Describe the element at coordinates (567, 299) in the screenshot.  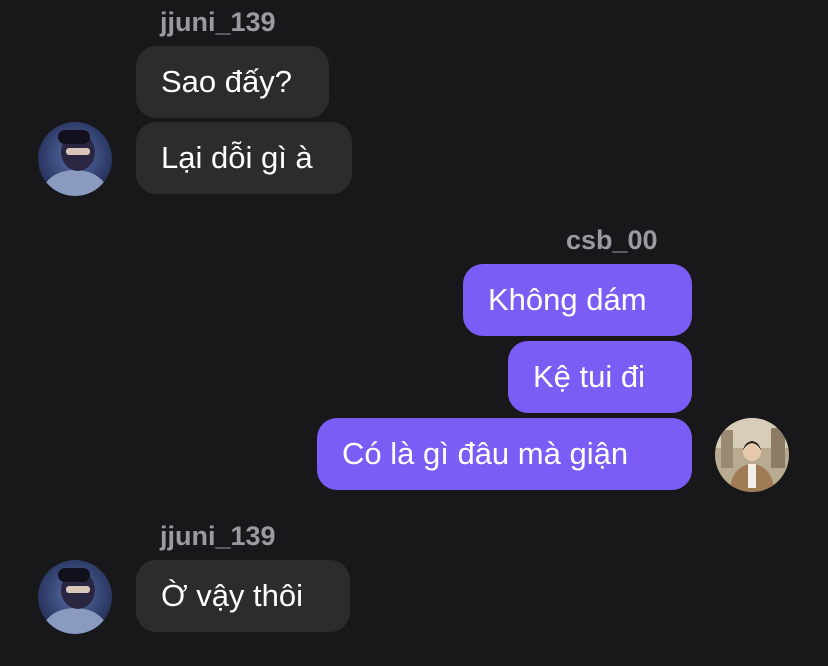
I see `message-text: Không dám` at that location.